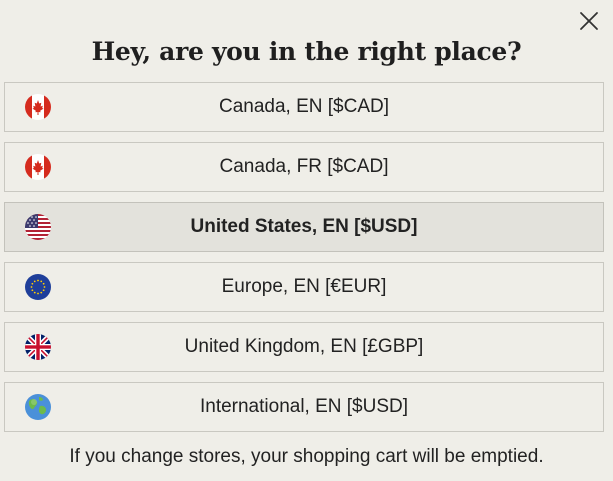 This screenshot has width=613, height=481. I want to click on close-icon, so click(589, 21).